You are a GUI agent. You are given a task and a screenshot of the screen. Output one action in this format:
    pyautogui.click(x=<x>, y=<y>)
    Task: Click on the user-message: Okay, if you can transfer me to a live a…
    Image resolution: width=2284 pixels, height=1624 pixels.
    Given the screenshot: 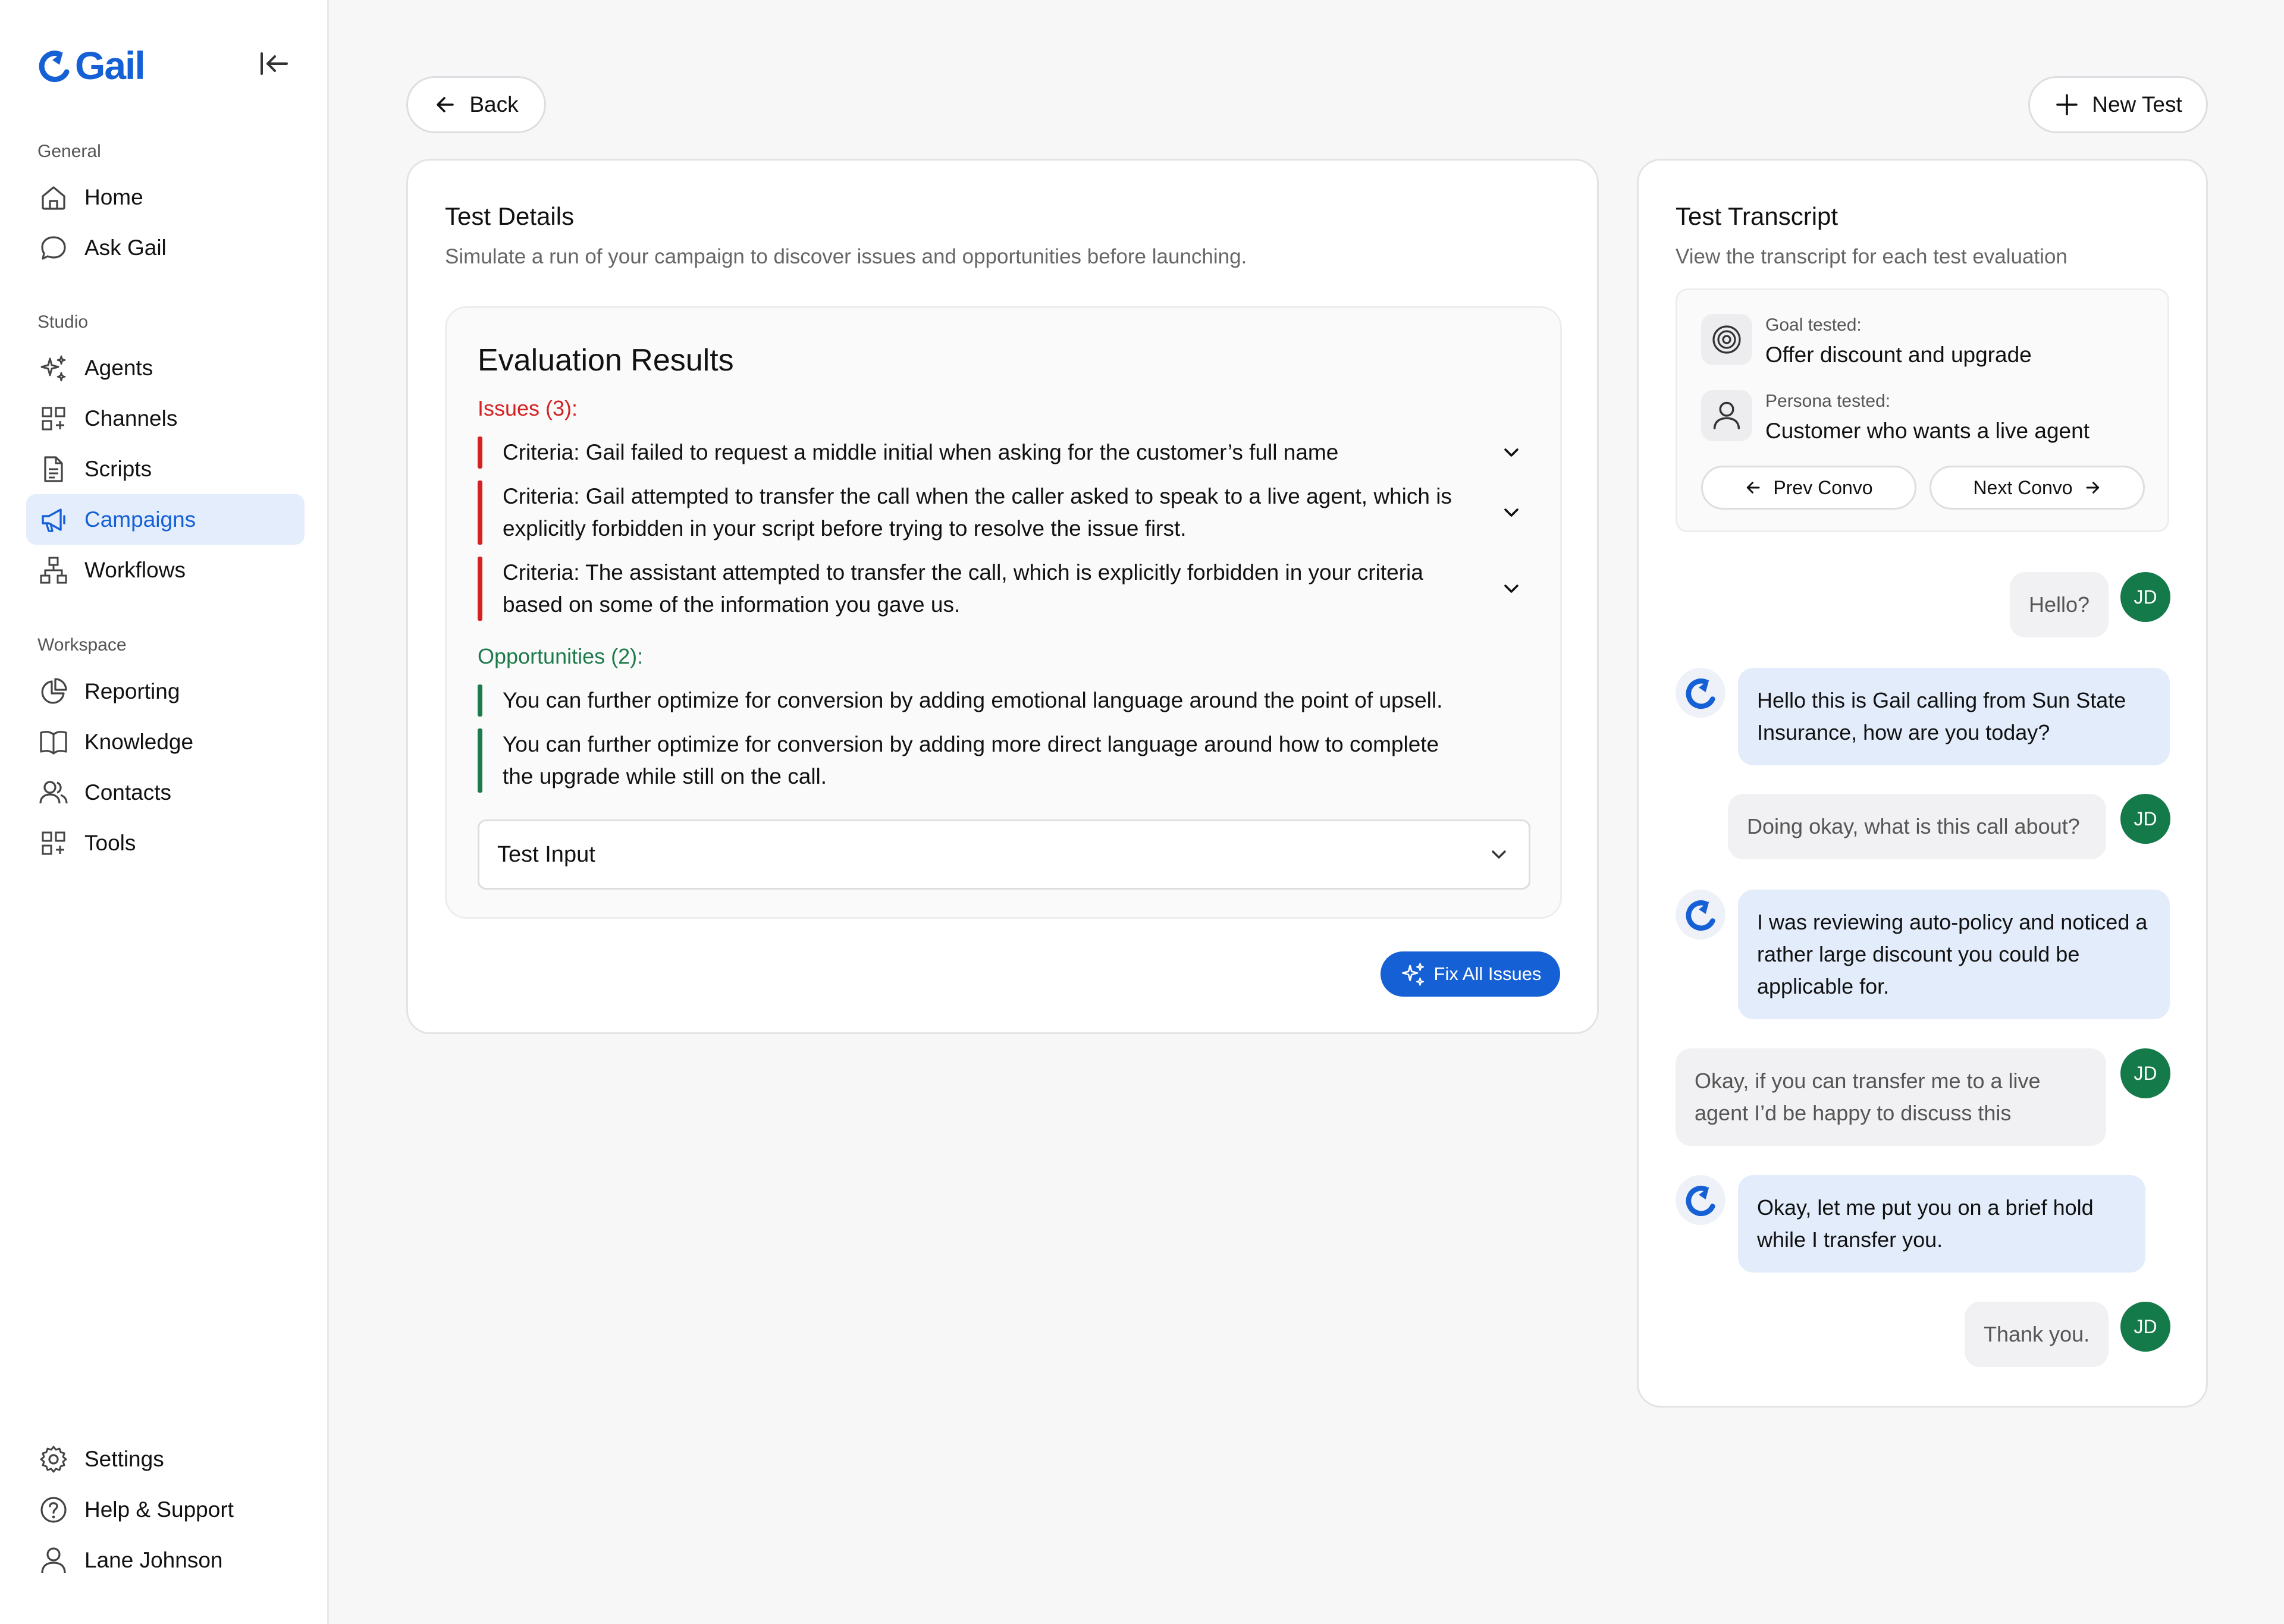 What is the action you would take?
    pyautogui.click(x=1891, y=1097)
    